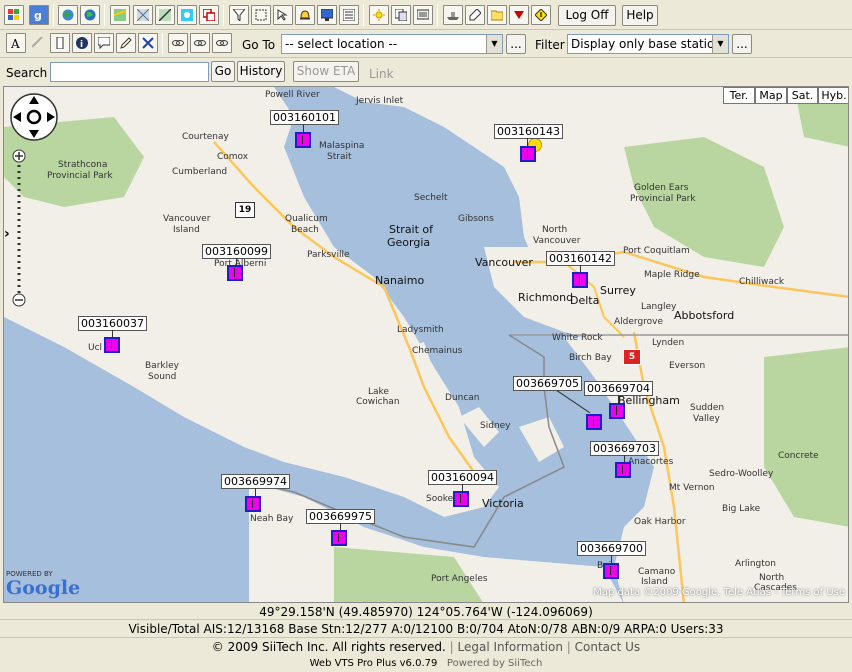  I want to click on alarm-bell-icon, so click(305, 15).